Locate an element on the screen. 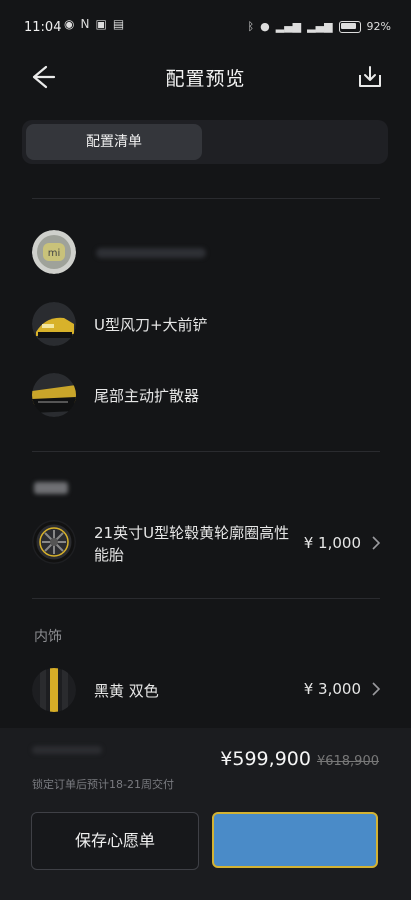 The image size is (411, 900). option-price: ¥ 3,000 is located at coordinates (332, 689).